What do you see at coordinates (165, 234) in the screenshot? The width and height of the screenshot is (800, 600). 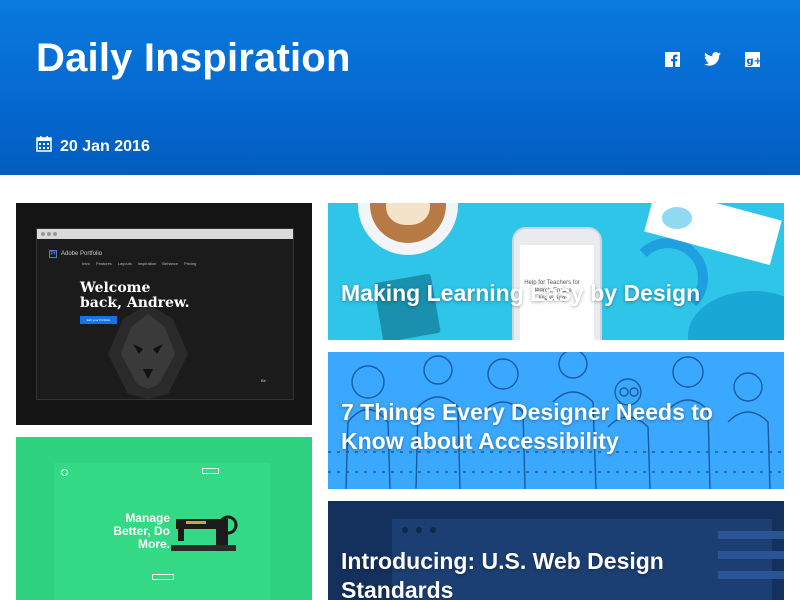 I see `browser-toolbar` at bounding box center [165, 234].